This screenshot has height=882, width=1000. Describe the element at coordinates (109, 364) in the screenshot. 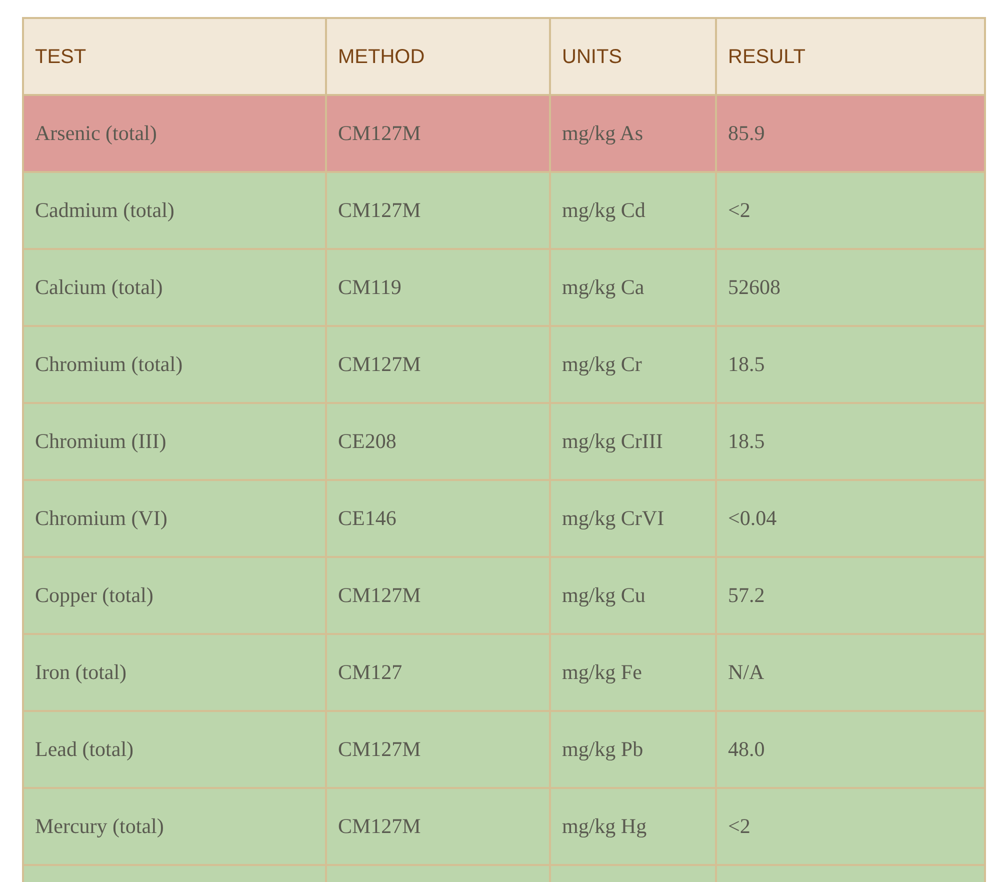

I see `table-cell: Chromium (total)` at that location.